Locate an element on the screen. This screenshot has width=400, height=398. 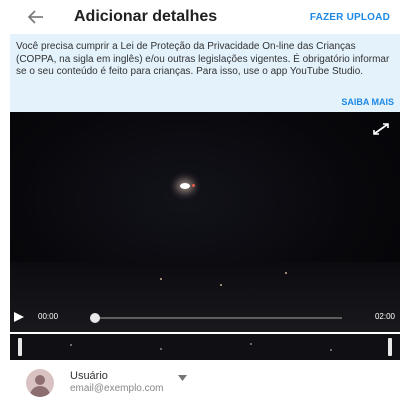
account-email: email@exemplo.com is located at coordinates (117, 388).